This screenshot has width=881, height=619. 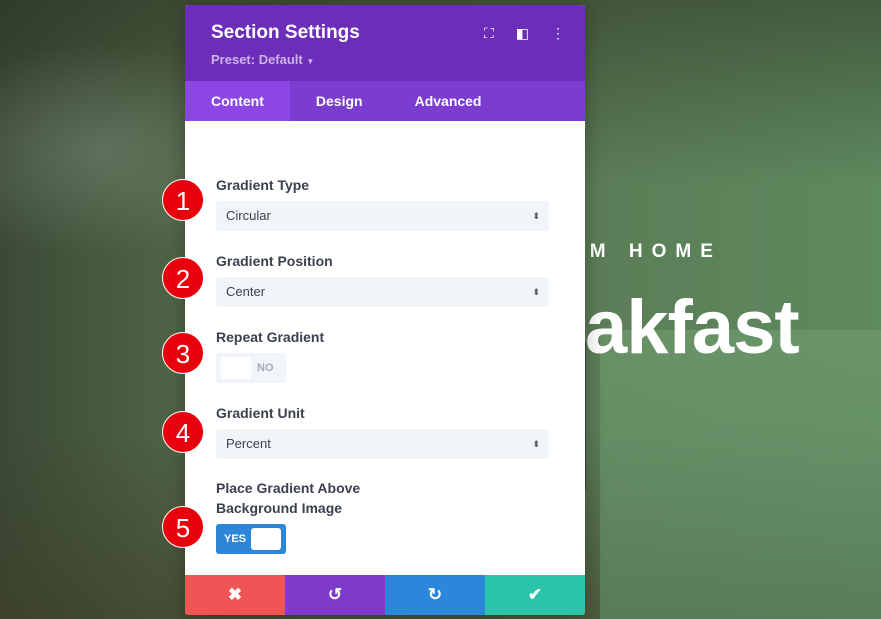 I want to click on repeat-gradient-toggle: NO, so click(x=251, y=368).